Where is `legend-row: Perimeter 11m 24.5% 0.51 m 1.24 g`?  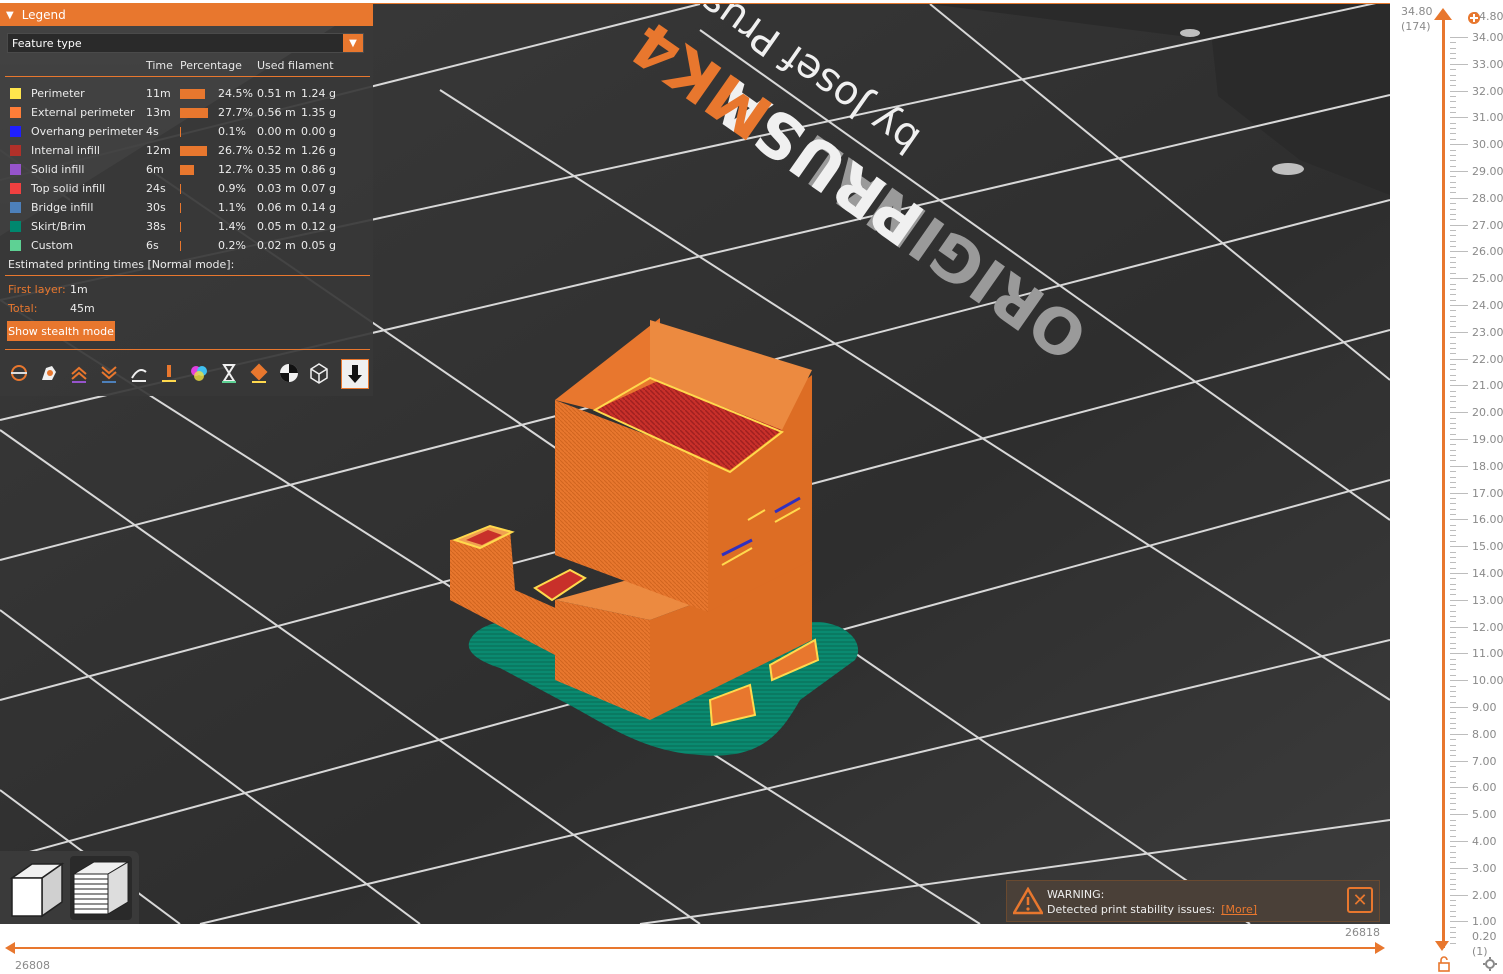
legend-row: Perimeter 11m 24.5% 0.51 m 1.24 g is located at coordinates (186, 94).